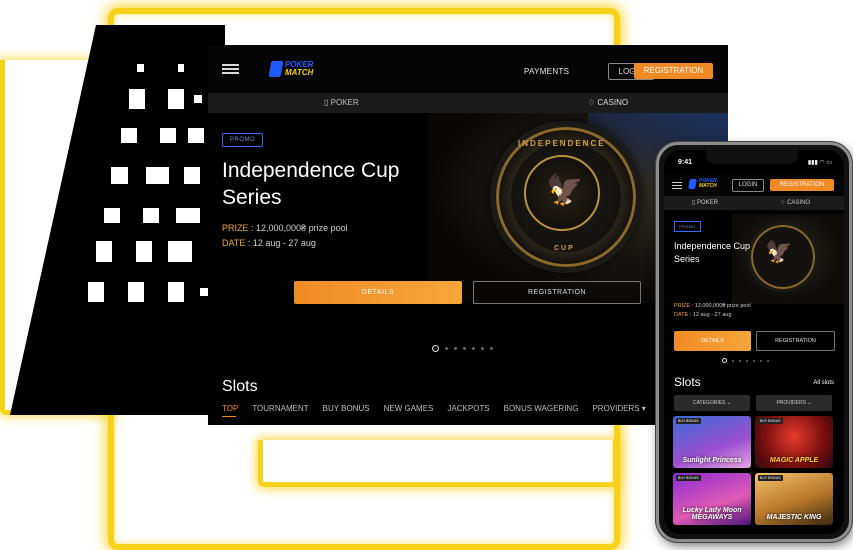 The width and height of the screenshot is (853, 550). What do you see at coordinates (823, 383) in the screenshot?
I see `all-slots-link: All slots` at bounding box center [823, 383].